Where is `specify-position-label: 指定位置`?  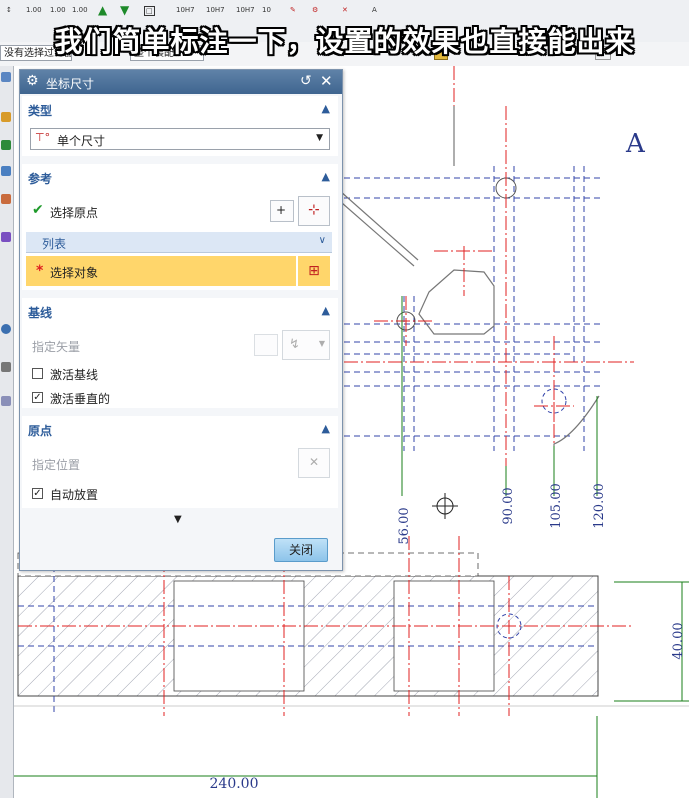 specify-position-label: 指定位置 is located at coordinates (56, 465).